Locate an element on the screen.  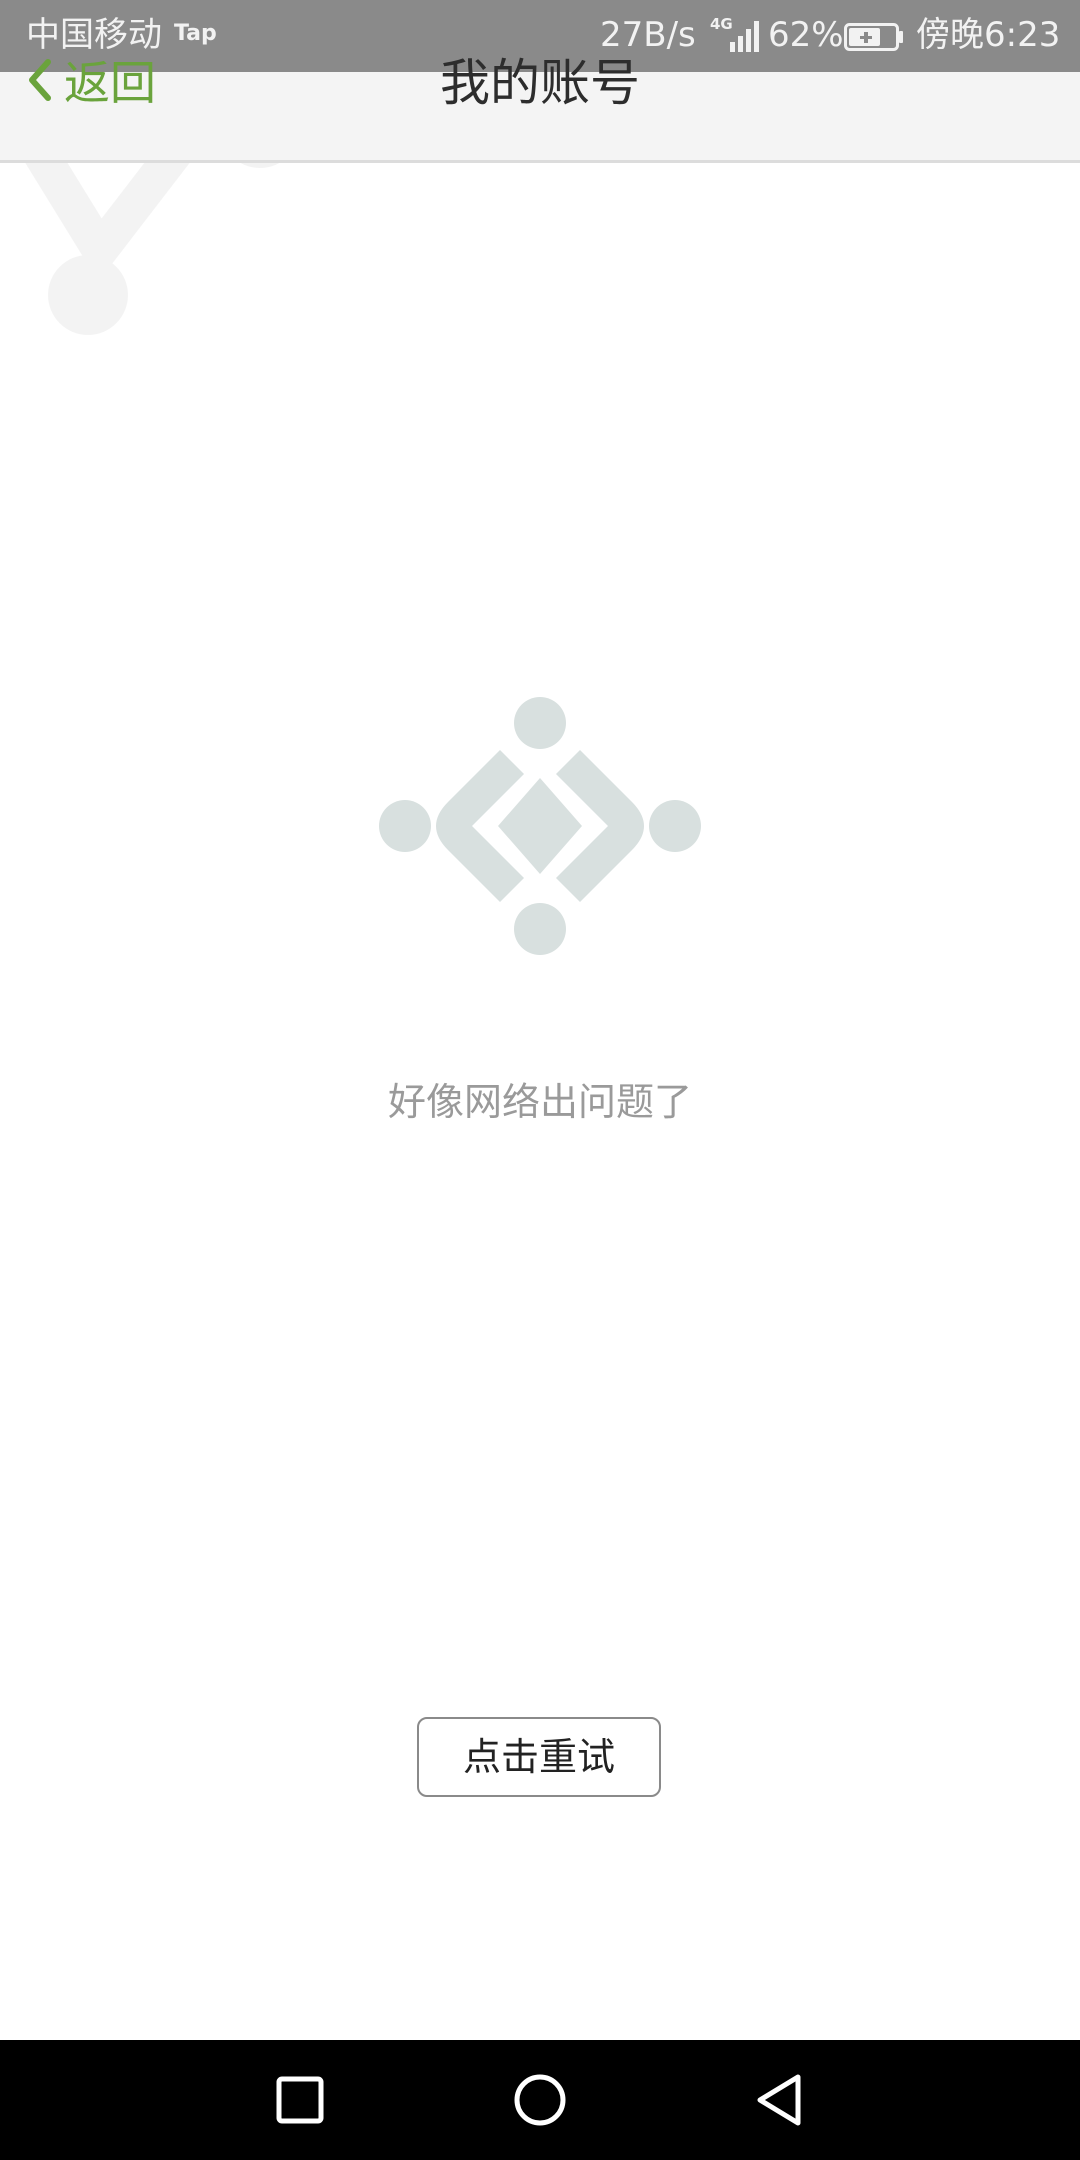
signal-icon is located at coordinates (744, 36).